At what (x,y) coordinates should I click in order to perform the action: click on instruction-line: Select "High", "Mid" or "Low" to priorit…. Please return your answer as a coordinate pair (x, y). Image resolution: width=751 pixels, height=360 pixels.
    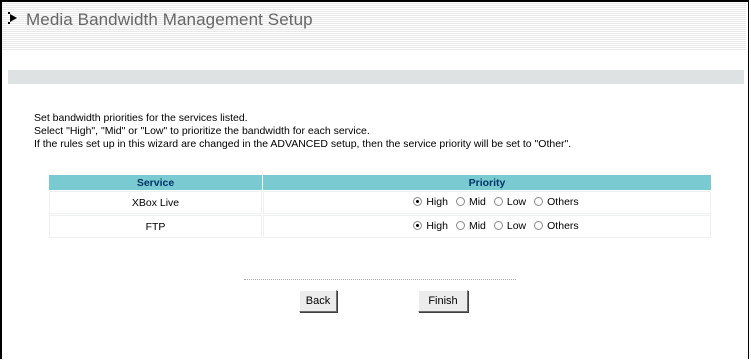
    Looking at the image, I should click on (202, 131).